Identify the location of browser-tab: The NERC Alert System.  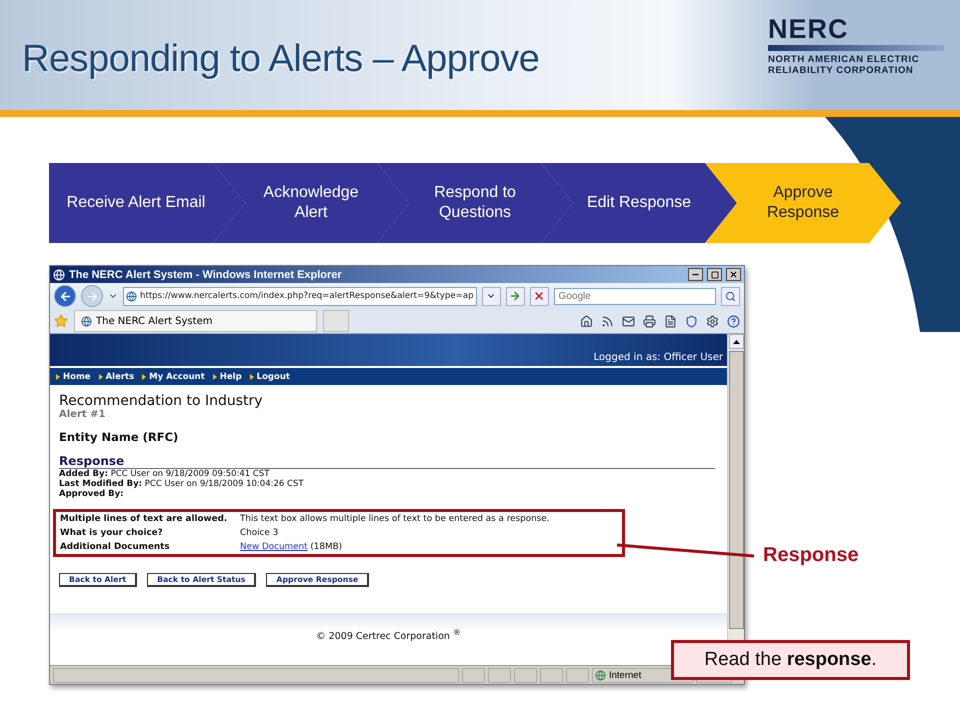
(195, 321).